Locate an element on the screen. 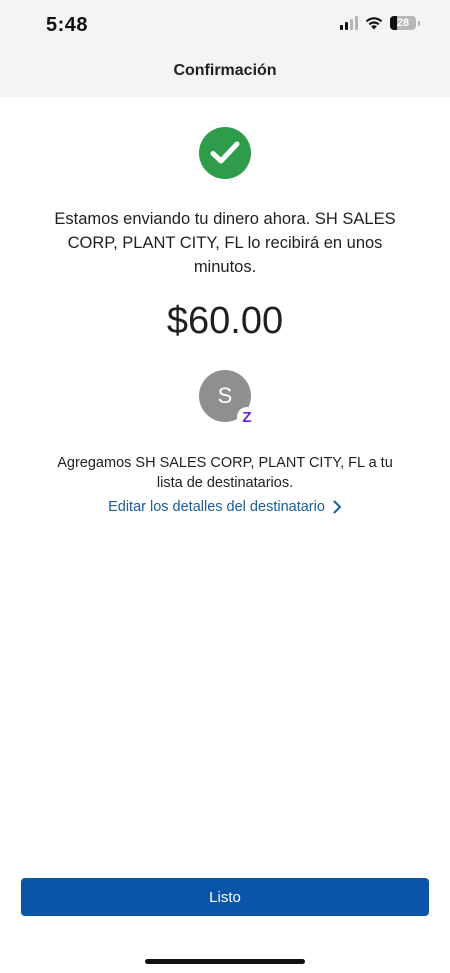  recipient-avatar-group: S Z is located at coordinates (229, 400).